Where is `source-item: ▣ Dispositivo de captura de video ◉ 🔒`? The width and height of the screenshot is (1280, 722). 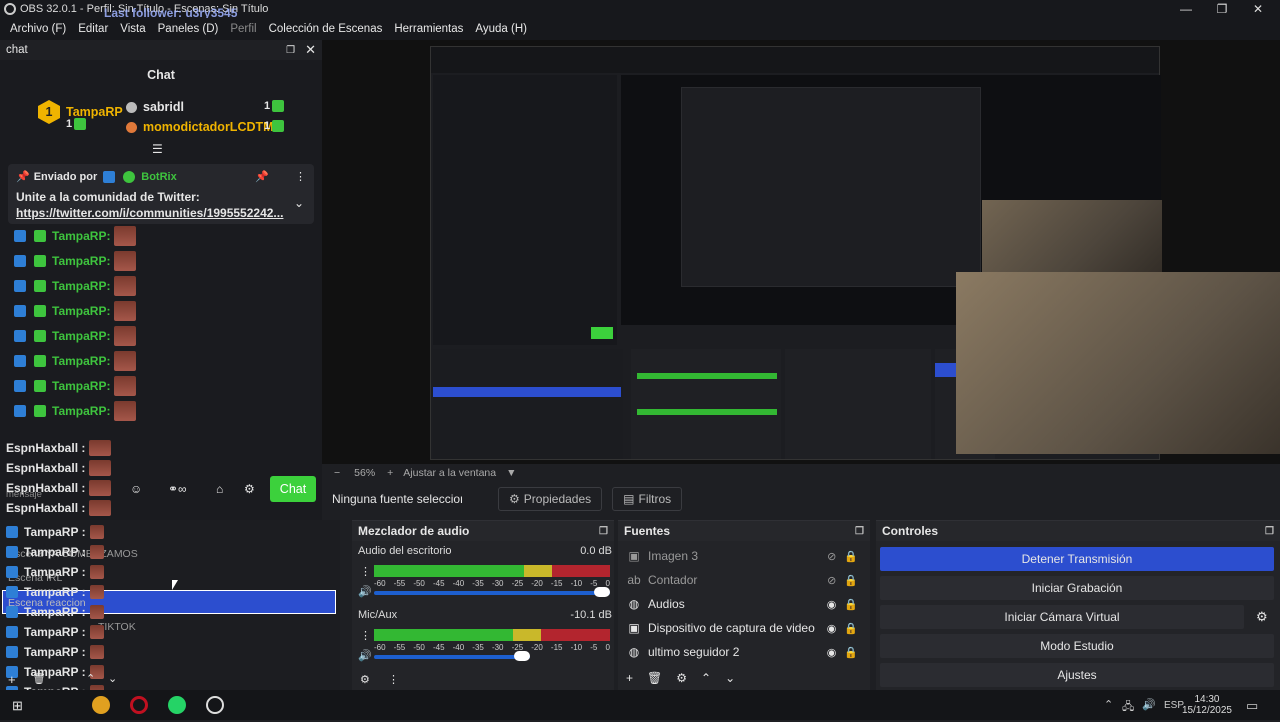
source-item: ▣ Dispositivo de captura de video ◉ 🔒 is located at coordinates (742, 628).